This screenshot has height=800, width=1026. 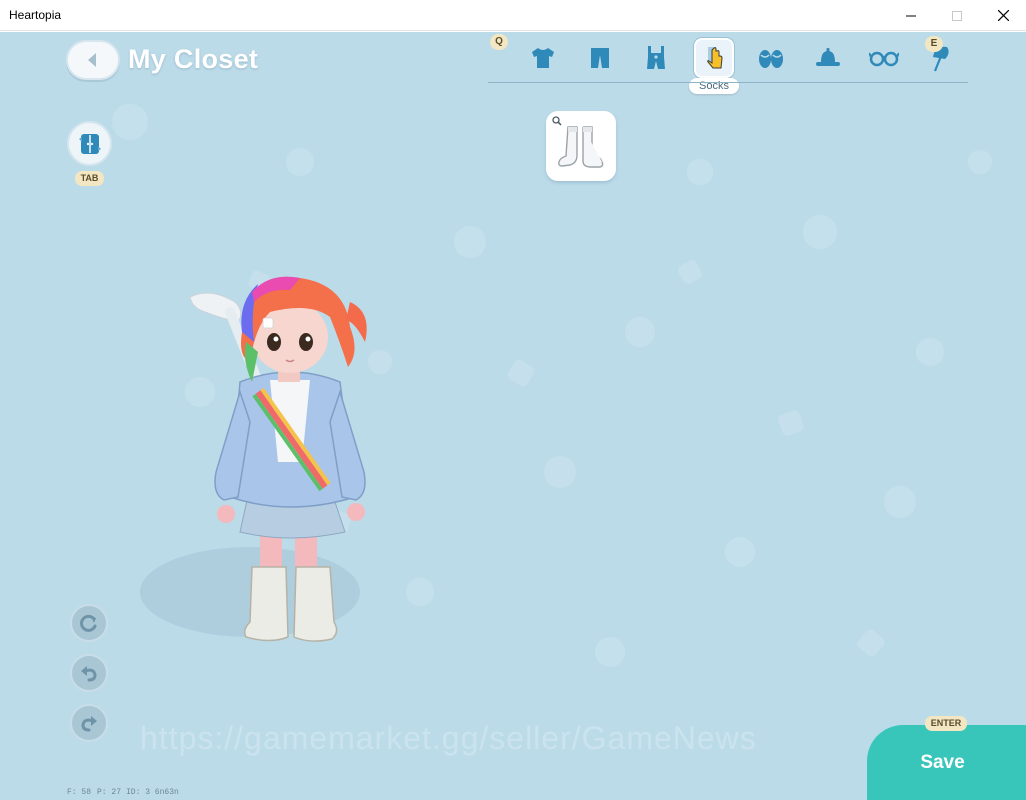 I want to click on page-title: My Closet, so click(x=193, y=59).